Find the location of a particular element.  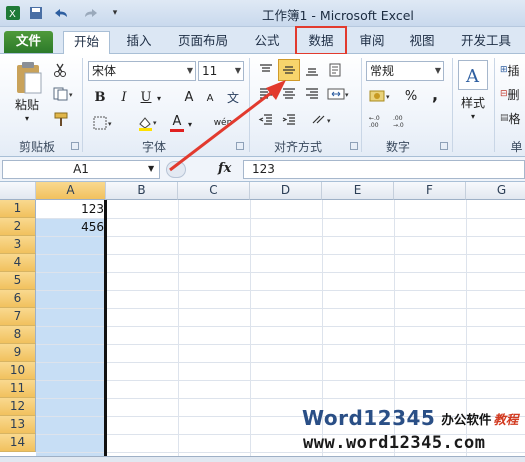

watermark-logo: Word12345 is located at coordinates (369, 418).